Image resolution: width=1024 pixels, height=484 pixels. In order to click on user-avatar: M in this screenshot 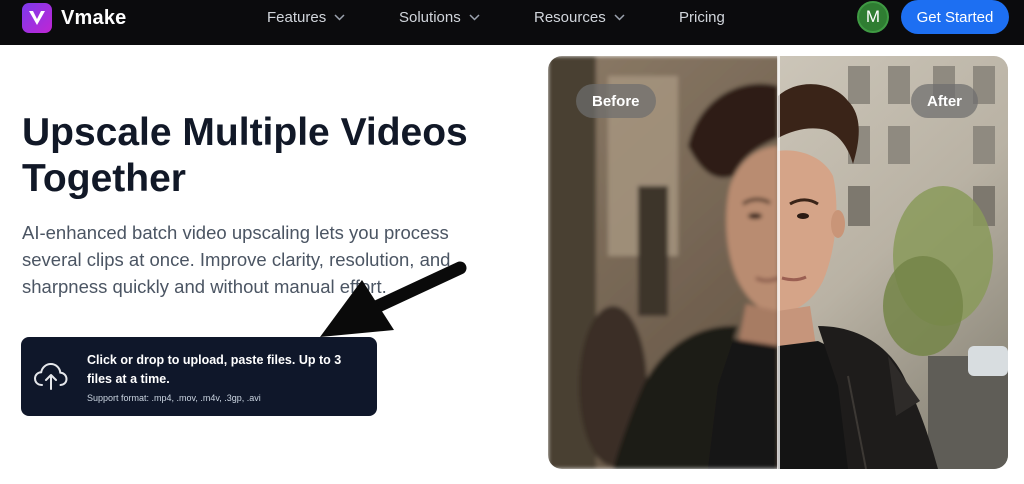, I will do `click(873, 17)`.